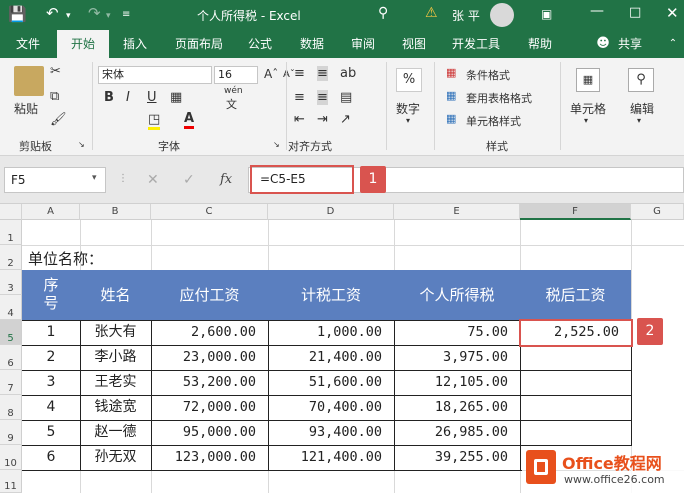 Image resolution: width=684 pixels, height=504 pixels. I want to click on grow-font-icon: Aˆ, so click(271, 74).